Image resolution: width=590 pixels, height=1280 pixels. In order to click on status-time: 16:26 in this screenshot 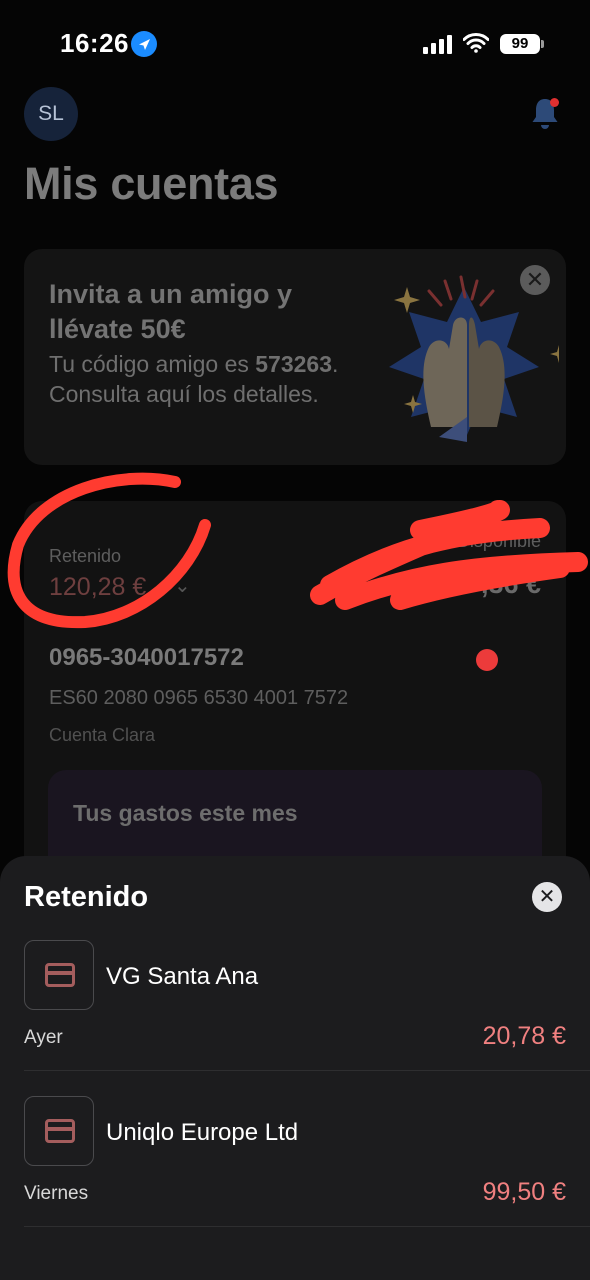, I will do `click(94, 43)`.